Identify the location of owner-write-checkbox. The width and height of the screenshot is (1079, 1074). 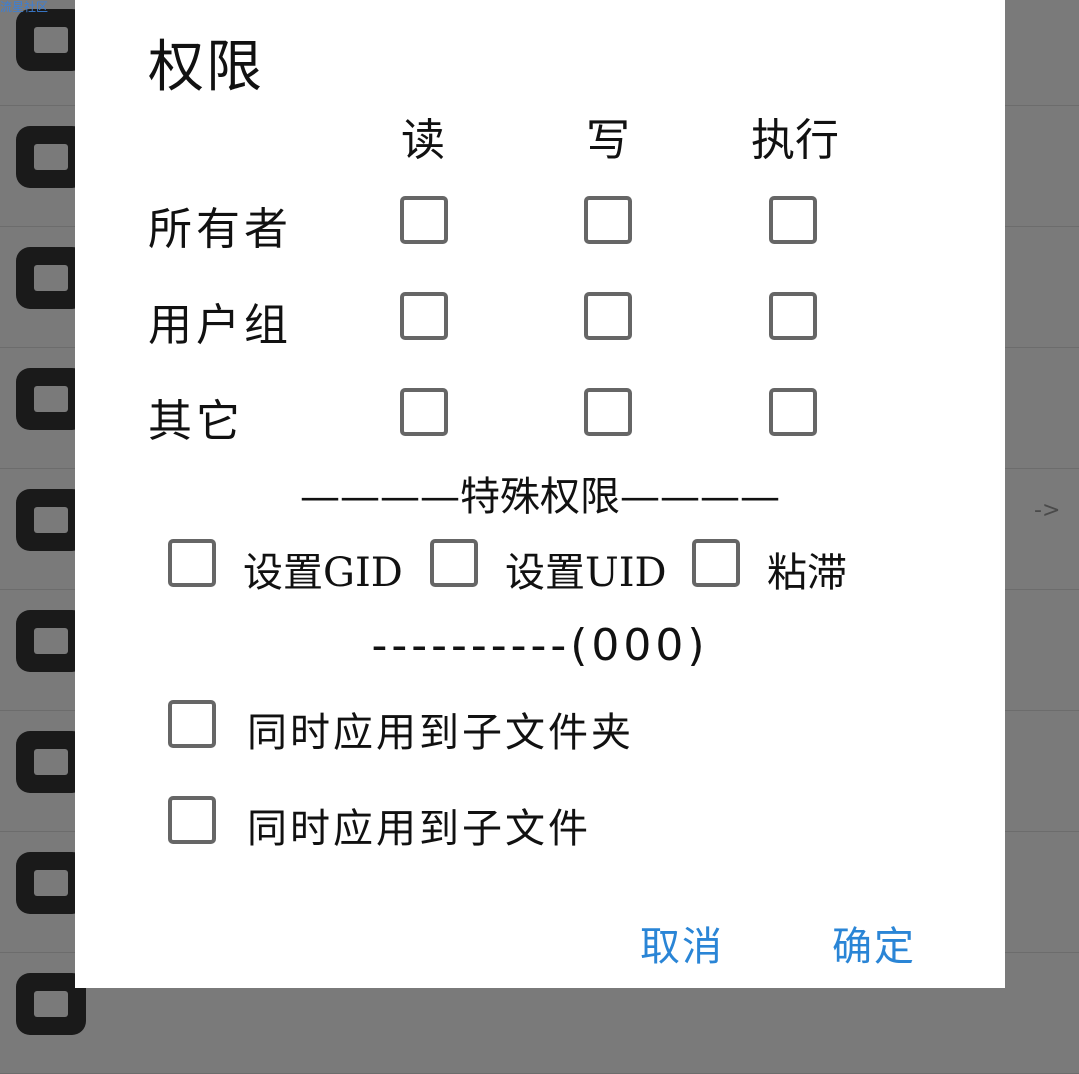
(608, 220).